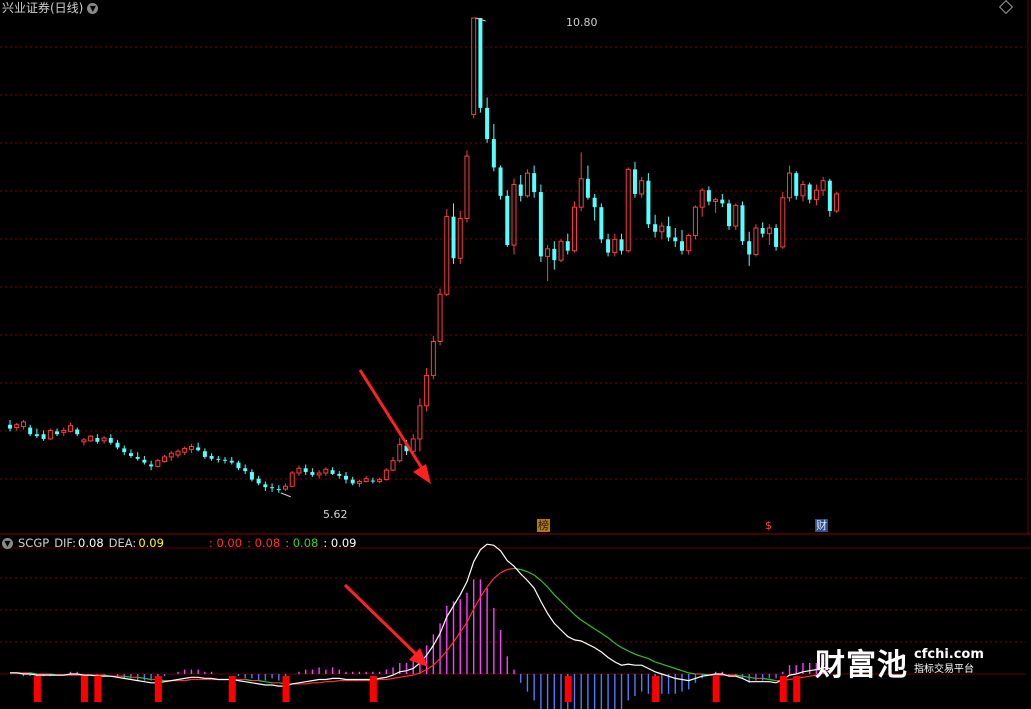 This screenshot has height=709, width=1031. What do you see at coordinates (381, 620) in the screenshot?
I see `annotation-arrow-lower-shaft` at bounding box center [381, 620].